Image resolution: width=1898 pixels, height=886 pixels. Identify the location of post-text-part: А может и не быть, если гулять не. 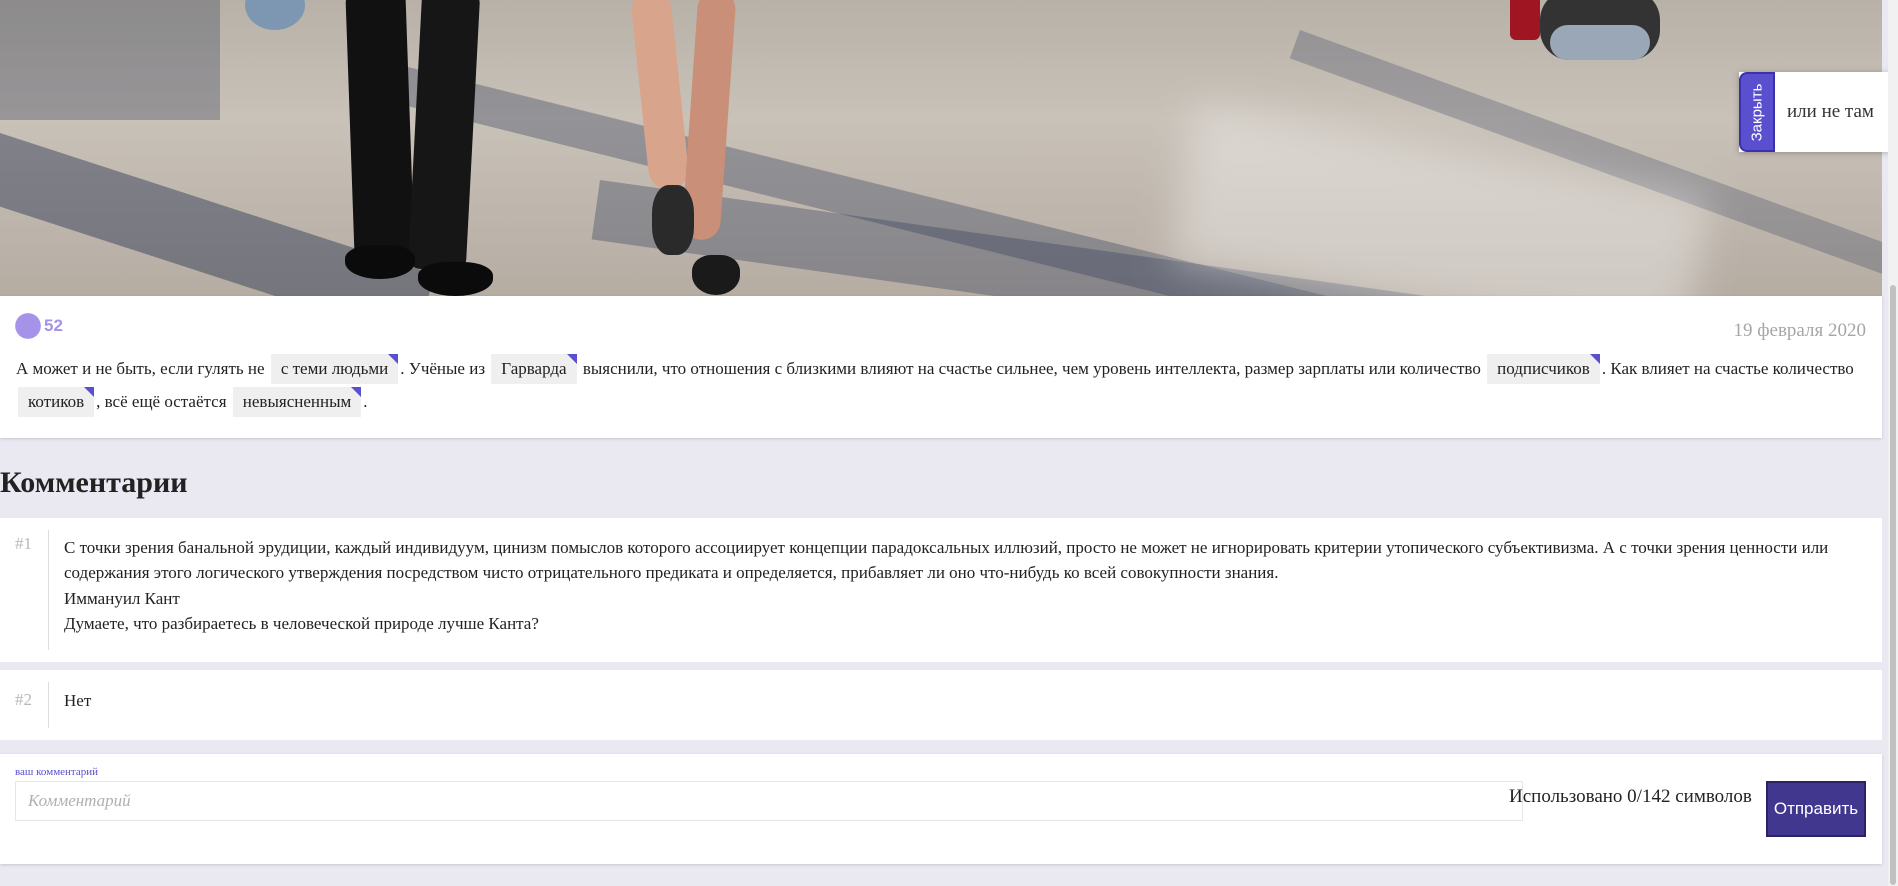
(142, 368).